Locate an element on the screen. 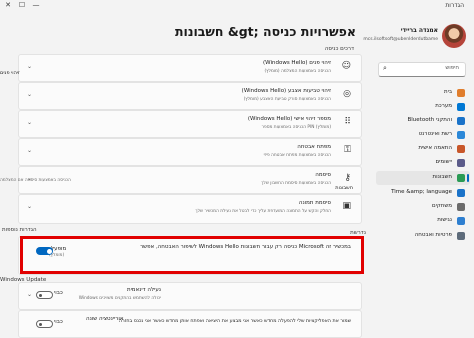  signin-option-title: (Windows Hello) זיהוי טביעות אצבע is located at coordinates (286, 91).